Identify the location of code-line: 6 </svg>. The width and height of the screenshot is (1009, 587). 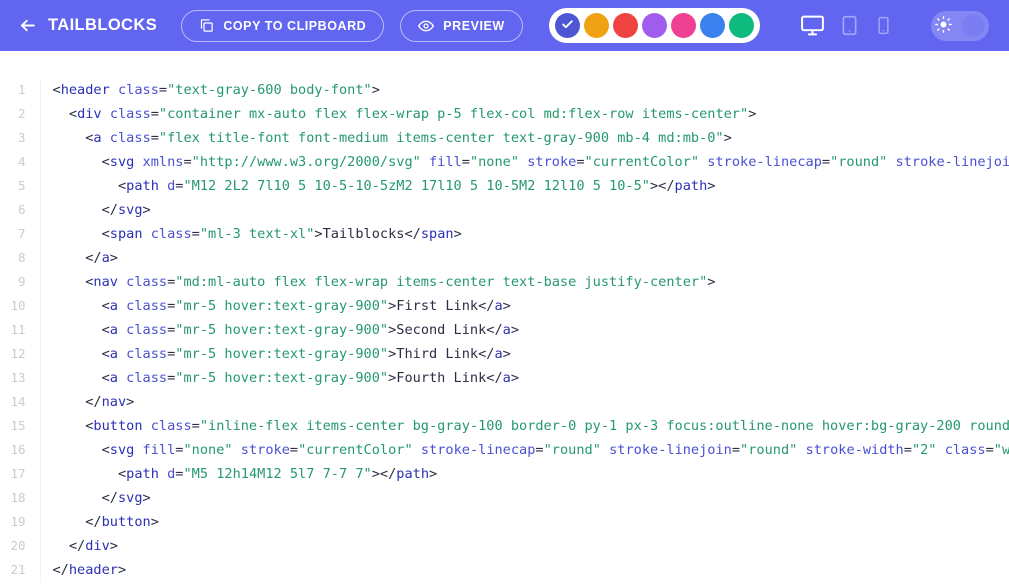
(504, 210).